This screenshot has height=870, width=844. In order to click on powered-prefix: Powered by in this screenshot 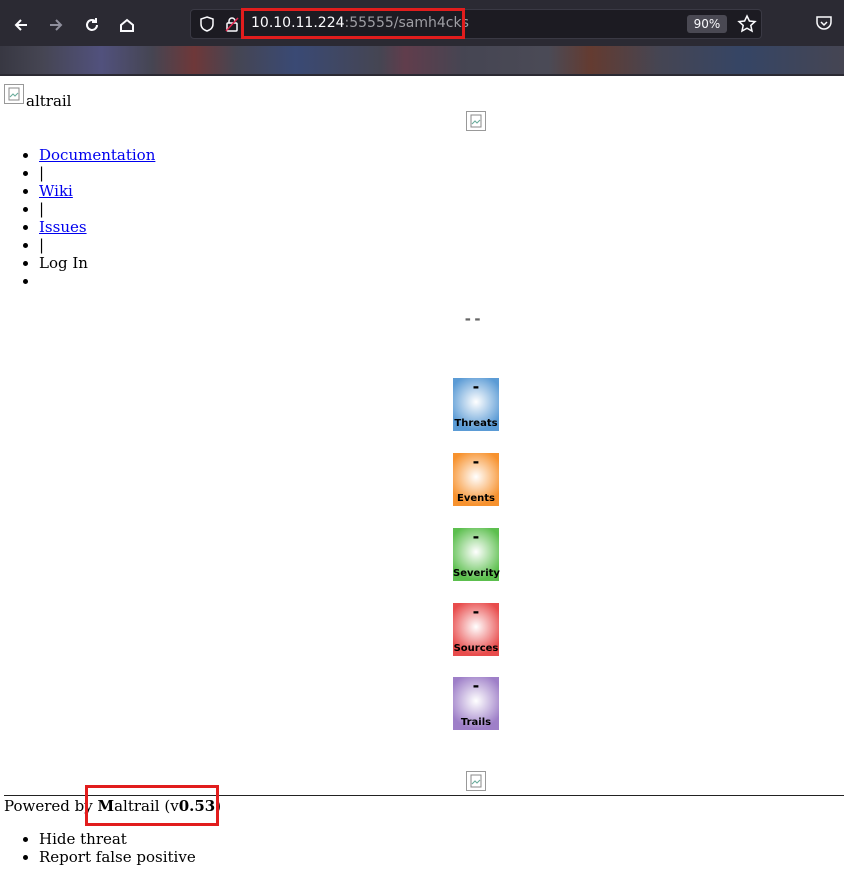, I will do `click(51, 806)`.